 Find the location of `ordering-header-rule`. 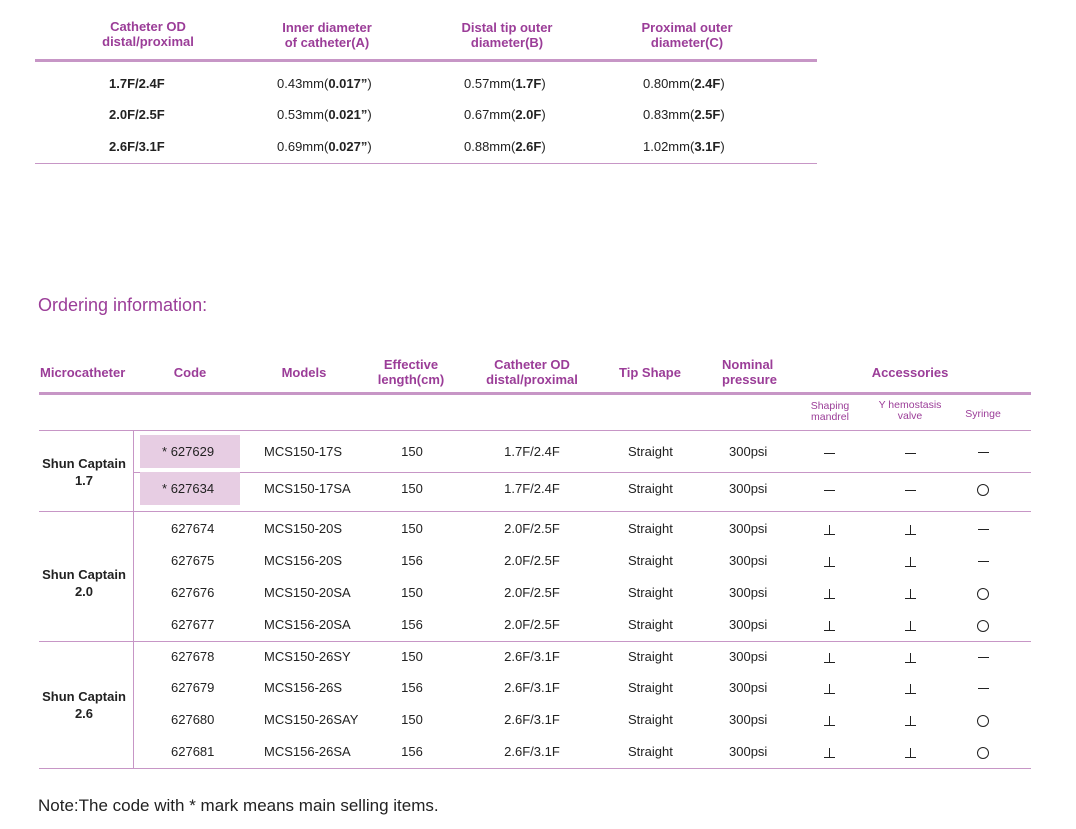

ordering-header-rule is located at coordinates (535, 393).